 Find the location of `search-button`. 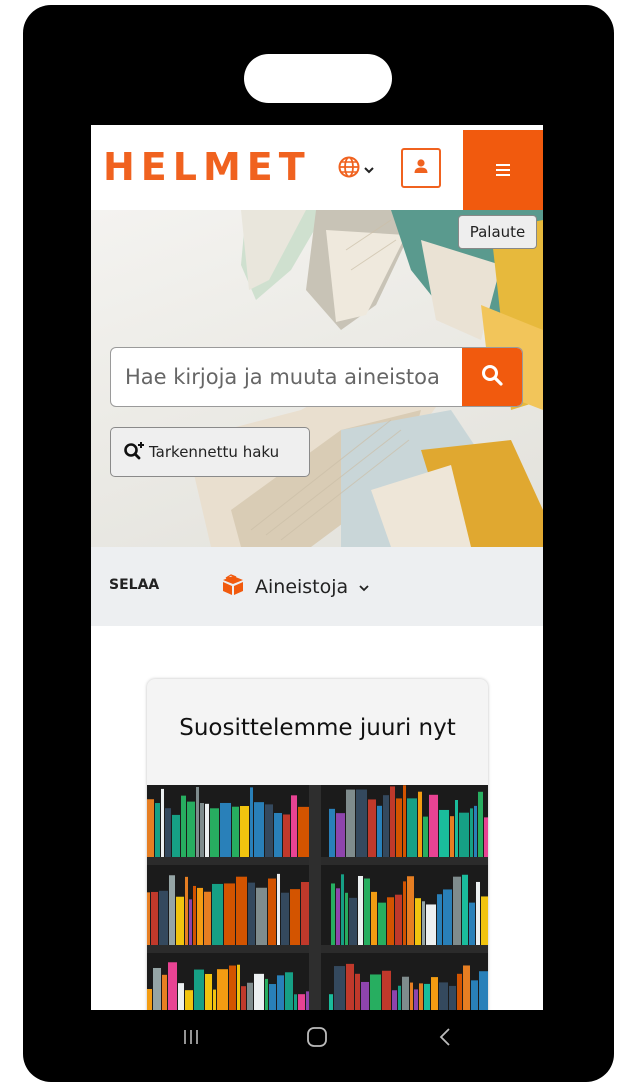

search-button is located at coordinates (492, 377).